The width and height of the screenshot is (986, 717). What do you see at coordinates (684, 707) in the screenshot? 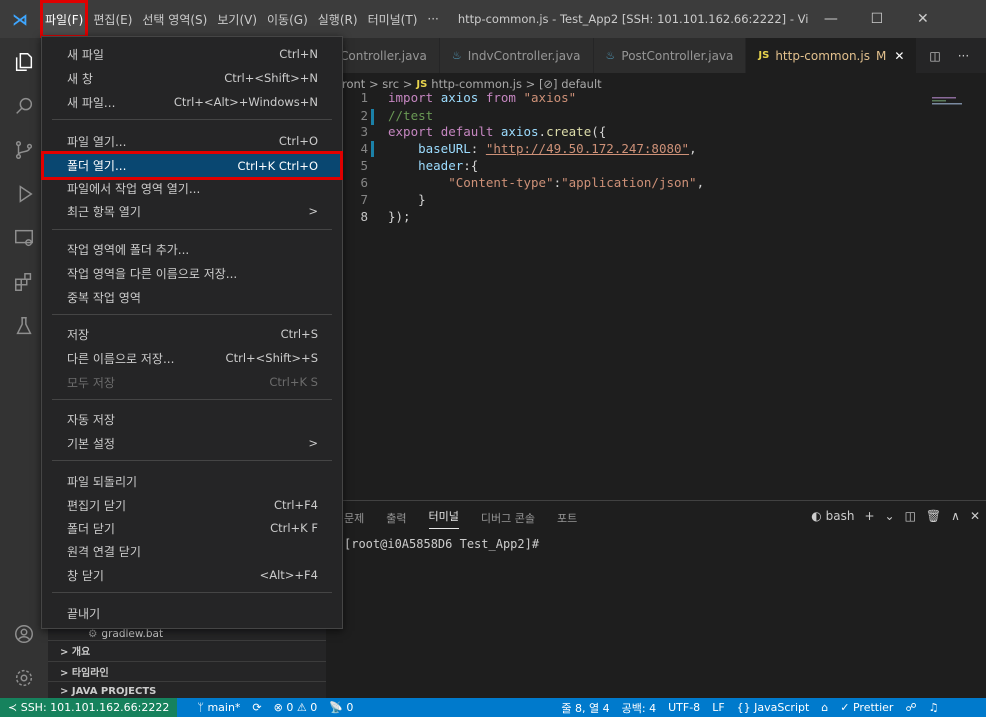
I see `encoding: UTF-8` at bounding box center [684, 707].